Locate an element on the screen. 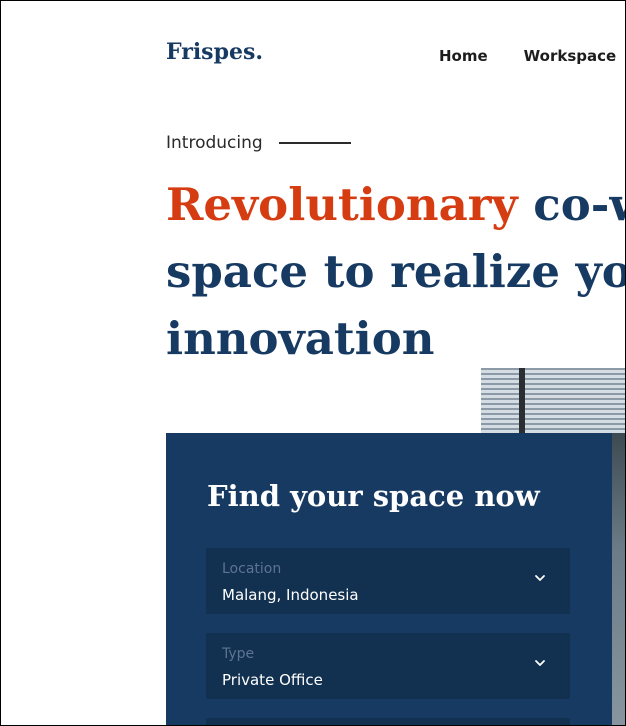  location-select: Location Malang, Indonesia is located at coordinates (388, 581).